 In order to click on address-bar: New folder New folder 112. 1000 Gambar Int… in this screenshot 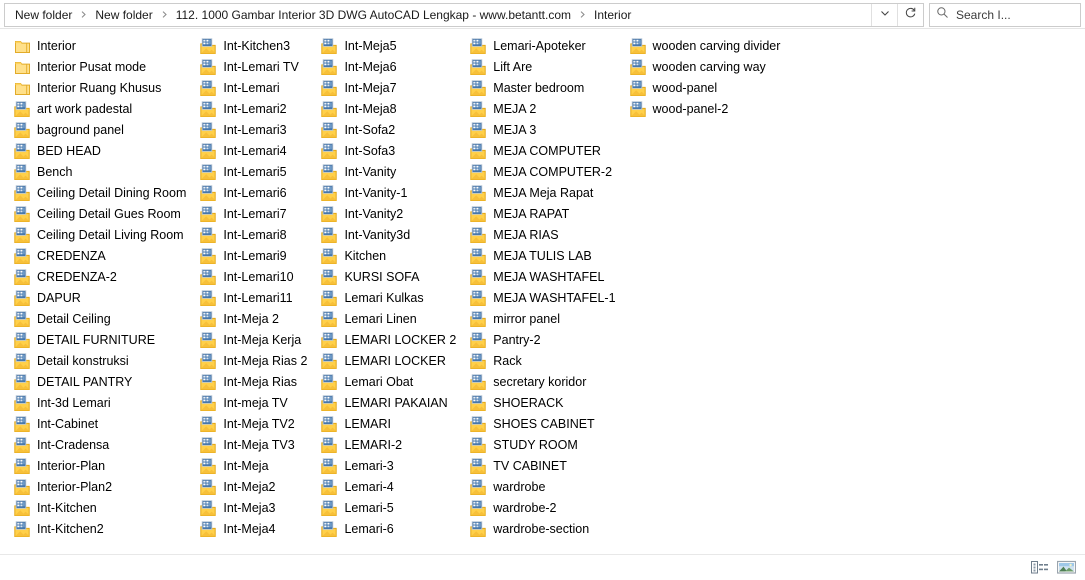, I will do `click(464, 14)`.